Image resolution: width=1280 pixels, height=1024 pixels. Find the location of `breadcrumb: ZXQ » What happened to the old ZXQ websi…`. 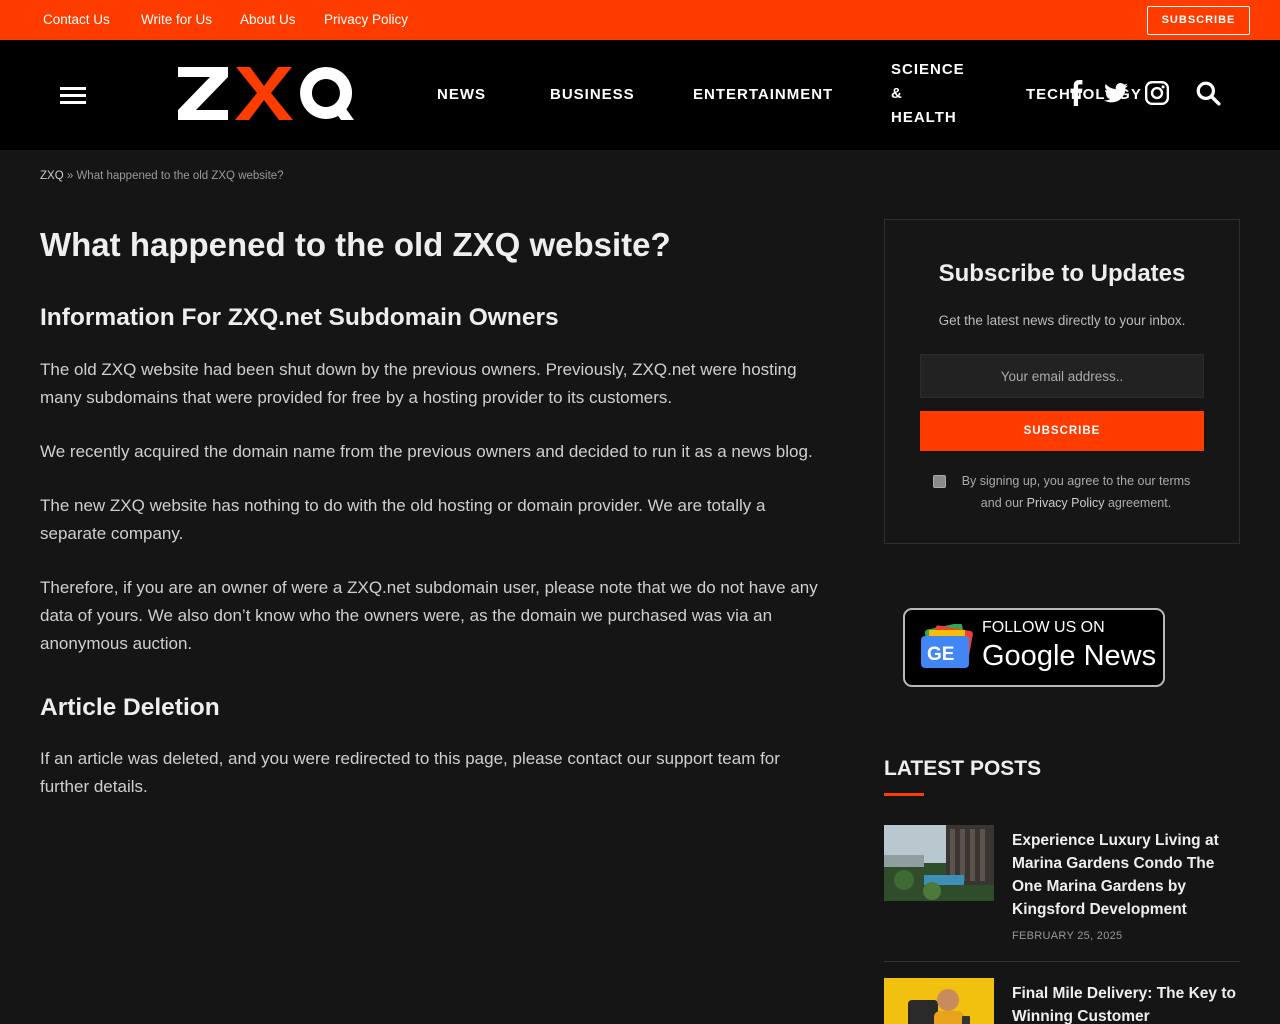

breadcrumb: ZXQ » What happened to the old ZXQ websi… is located at coordinates (162, 176).